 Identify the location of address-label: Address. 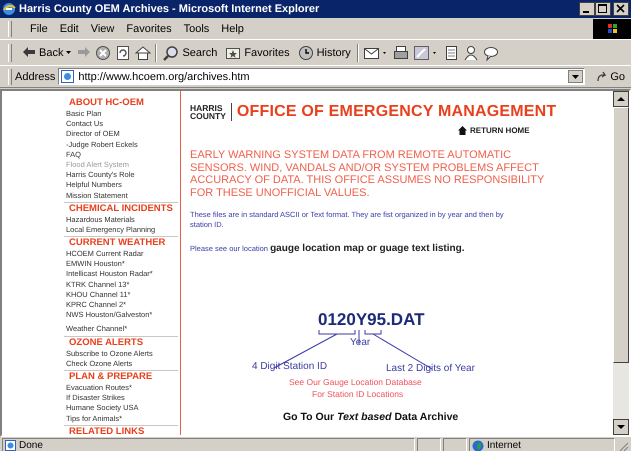
(35, 76).